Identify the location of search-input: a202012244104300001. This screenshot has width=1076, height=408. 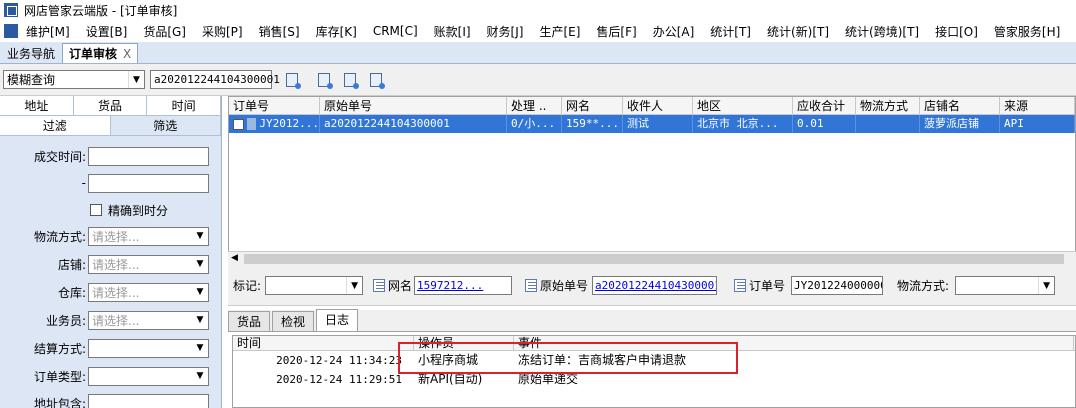
(215, 79).